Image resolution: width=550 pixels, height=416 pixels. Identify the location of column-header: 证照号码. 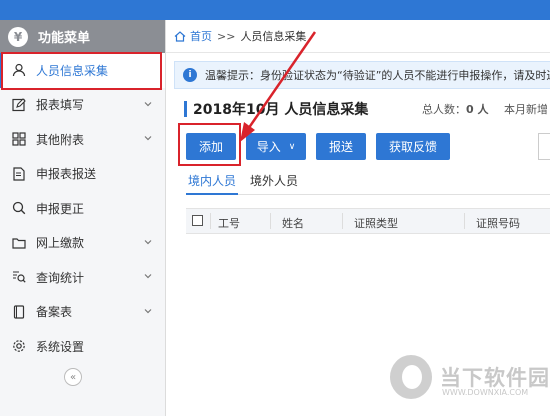
(498, 223).